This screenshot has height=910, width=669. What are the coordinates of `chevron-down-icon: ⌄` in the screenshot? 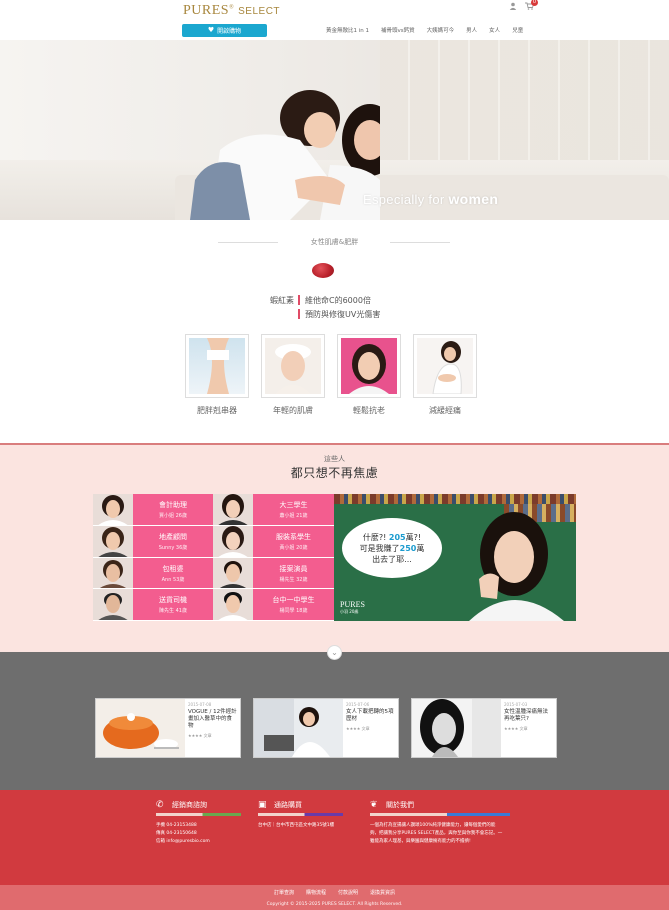 It's located at (334, 652).